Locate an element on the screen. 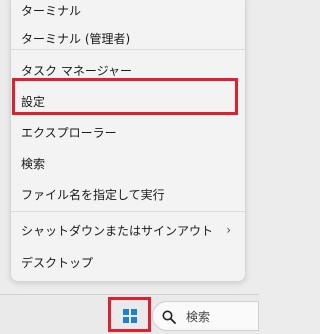 The image size is (320, 334). menu-item-desktop: デスクトップ is located at coordinates (128, 262).